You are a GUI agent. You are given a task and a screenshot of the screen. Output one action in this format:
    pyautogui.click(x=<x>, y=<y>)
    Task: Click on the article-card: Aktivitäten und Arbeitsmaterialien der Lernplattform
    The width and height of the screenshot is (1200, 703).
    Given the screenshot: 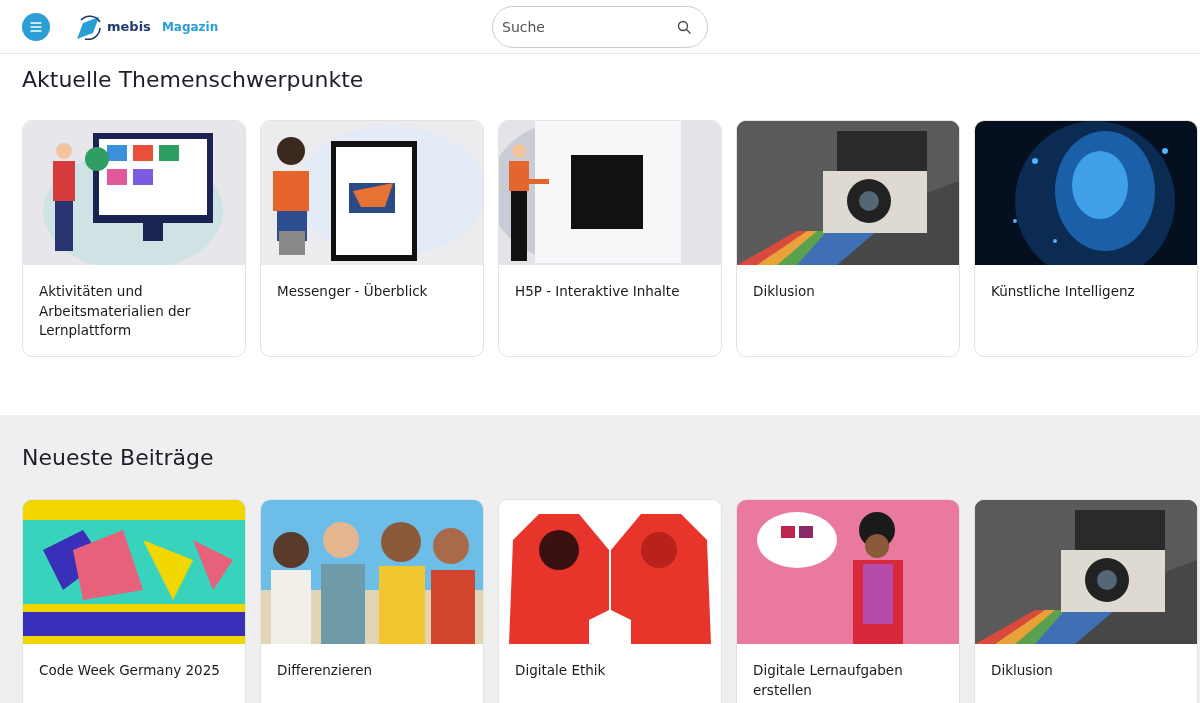 What is the action you would take?
    pyautogui.click(x=134, y=238)
    